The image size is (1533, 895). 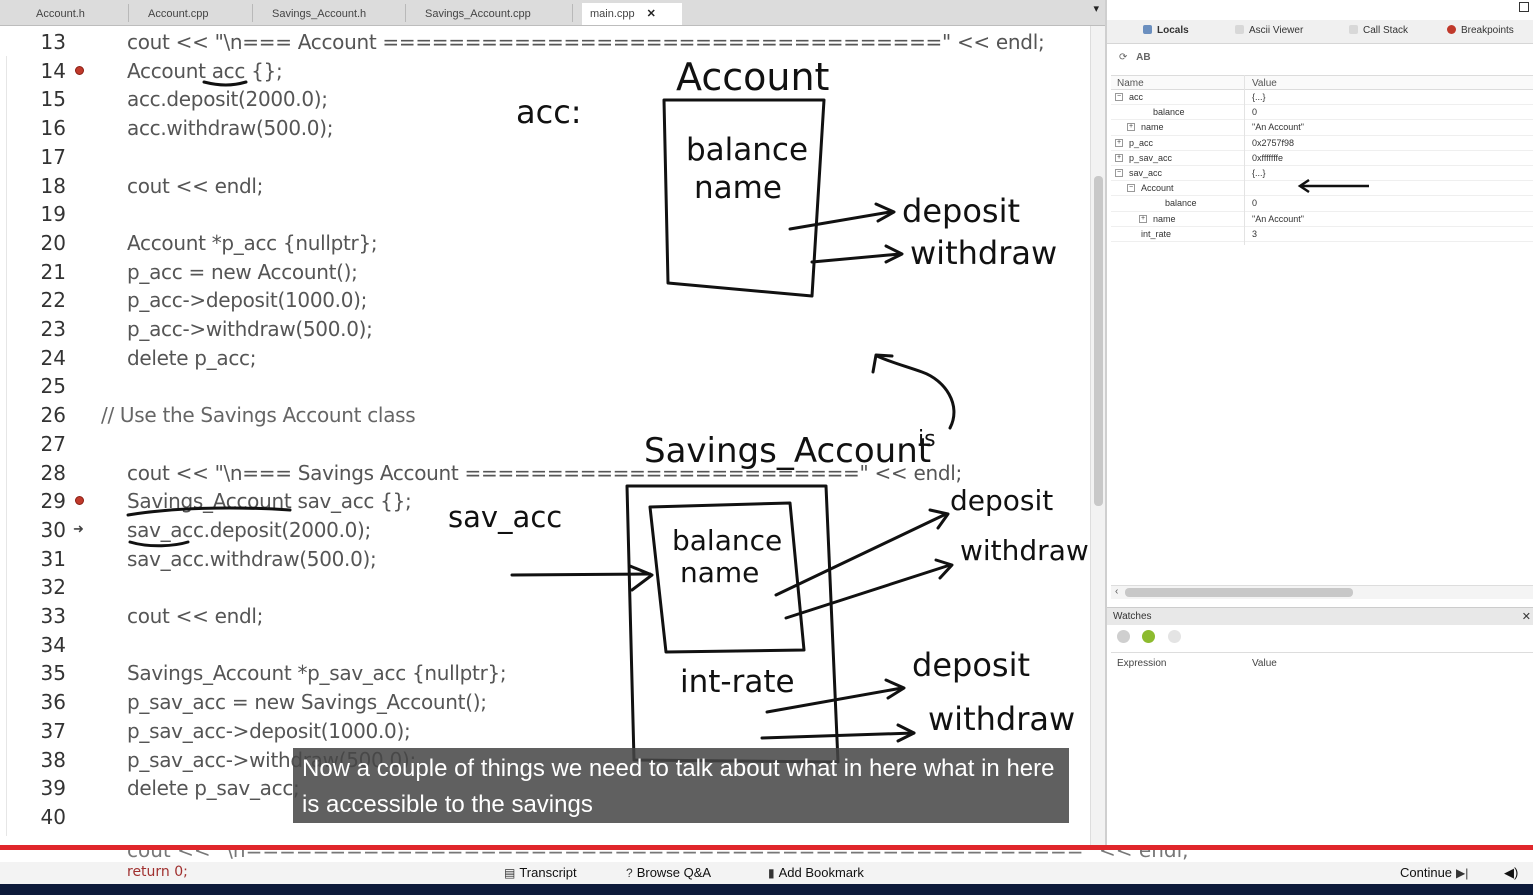 I want to click on line-number: 25, so click(x=53, y=386).